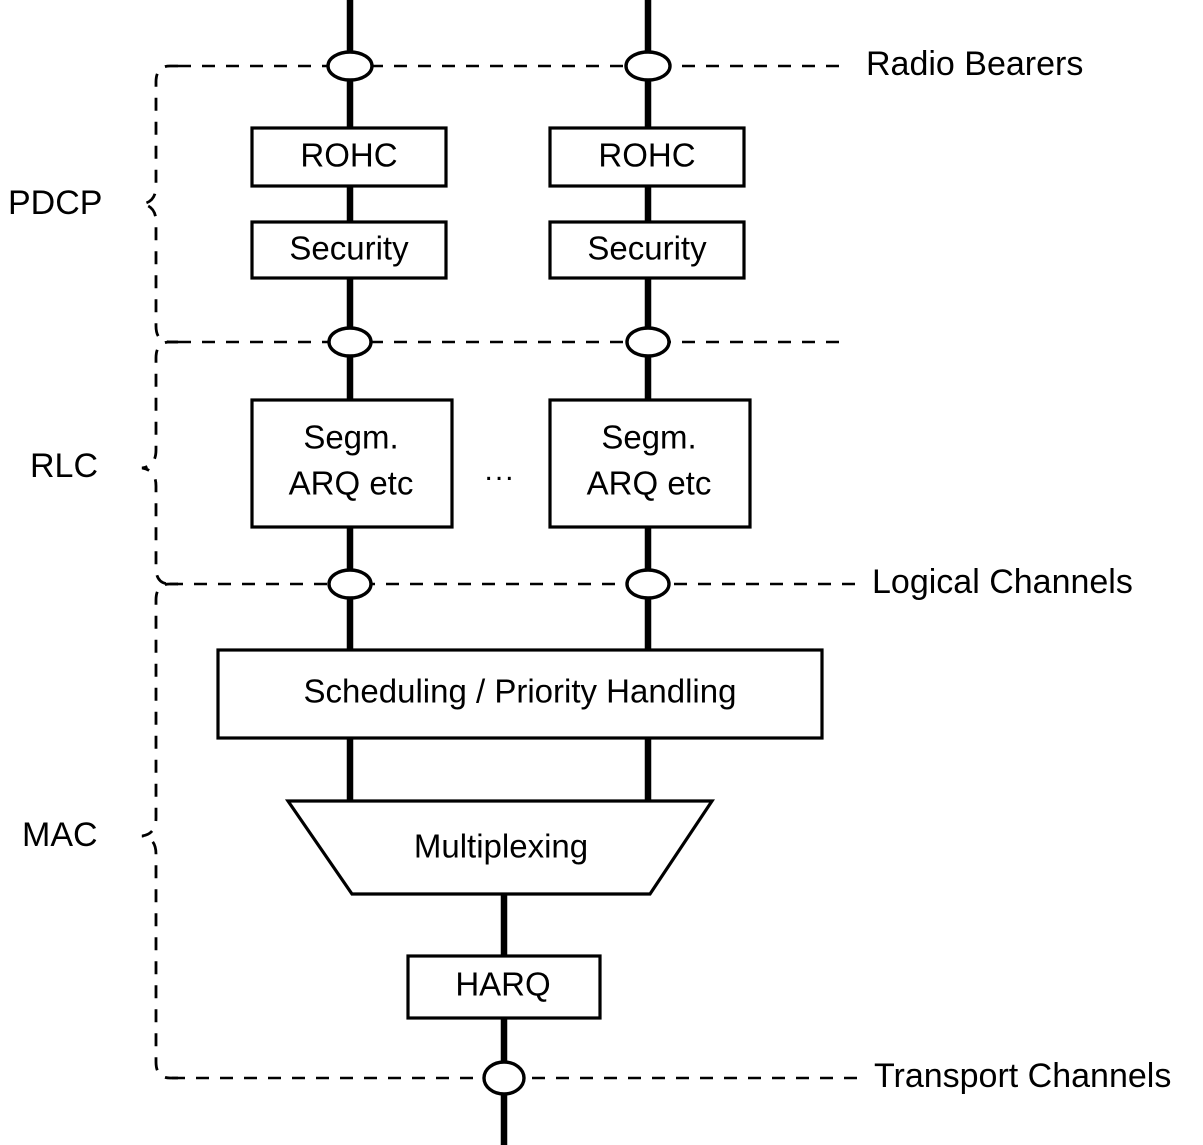 This screenshot has height=1145, width=1203. I want to click on rlc-label-left-line1: Segm., so click(350, 437).